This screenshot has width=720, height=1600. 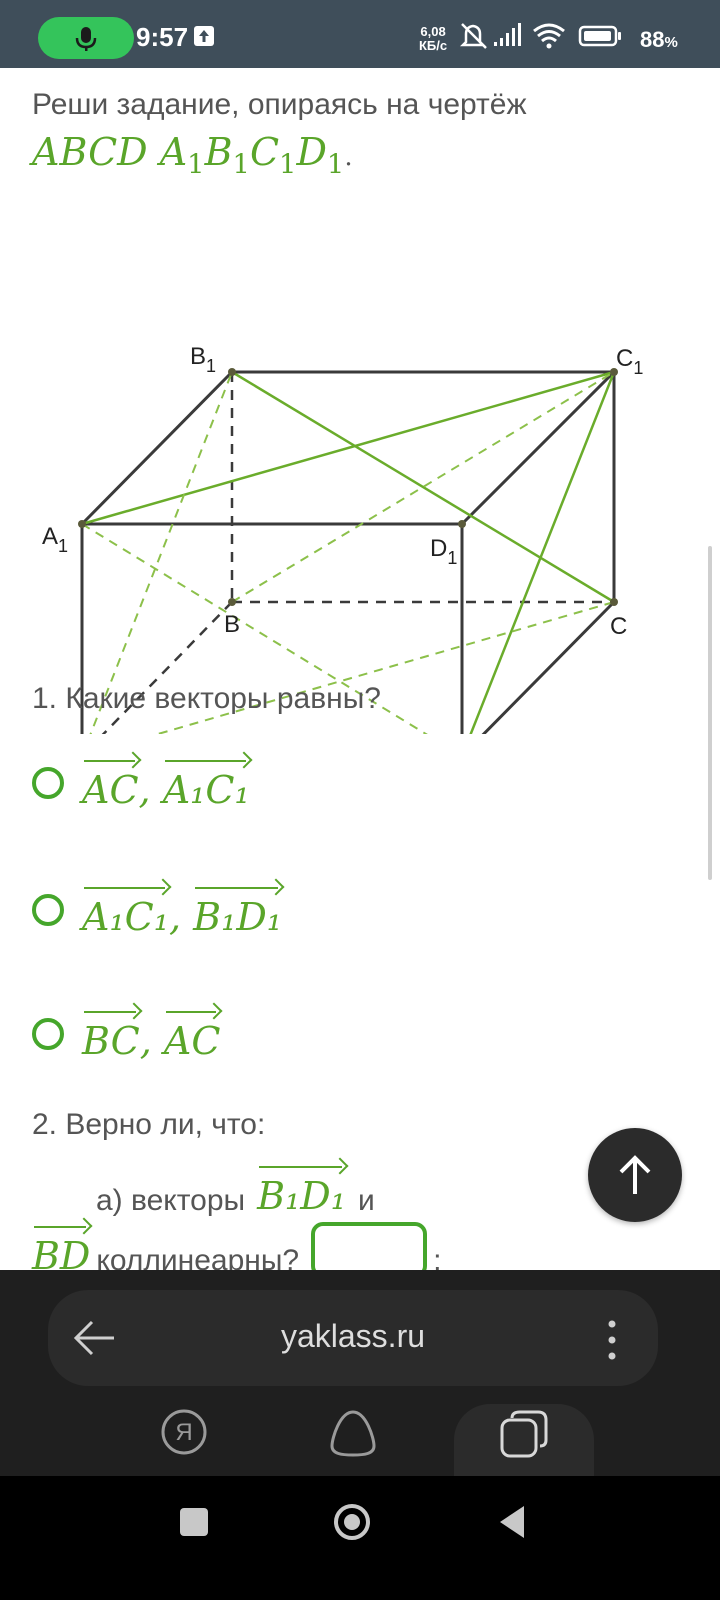 I want to click on back-button, so click(x=512, y=1522).